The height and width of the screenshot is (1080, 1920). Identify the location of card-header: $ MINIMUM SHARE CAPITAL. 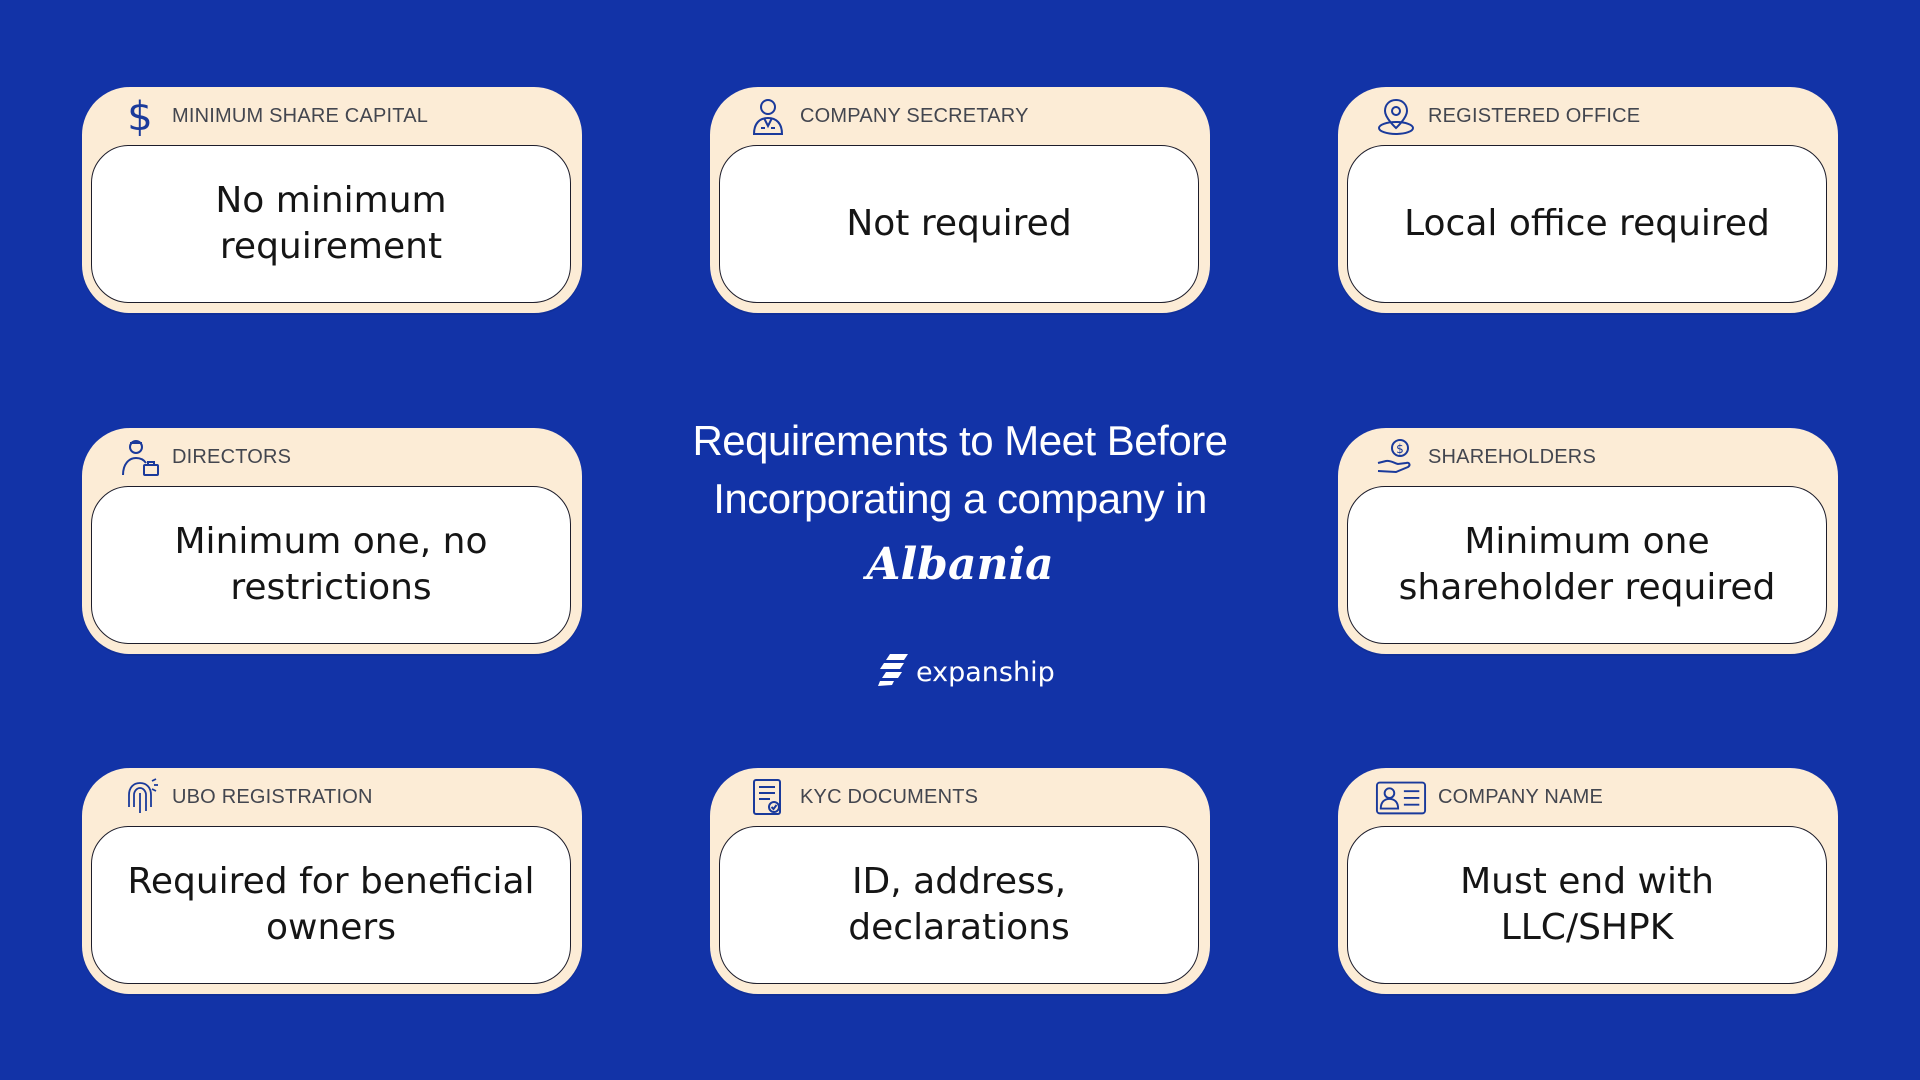
(273, 116).